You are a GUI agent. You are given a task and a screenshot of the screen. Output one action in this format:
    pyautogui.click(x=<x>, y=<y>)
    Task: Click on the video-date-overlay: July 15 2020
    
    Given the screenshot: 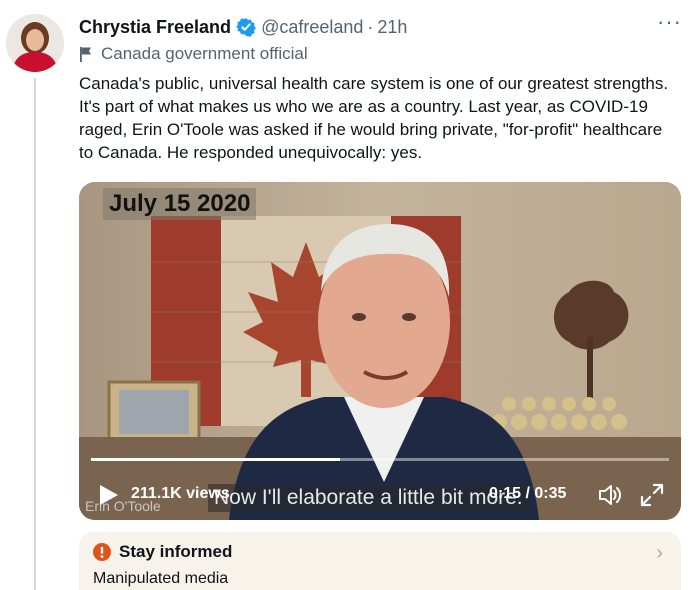 What is the action you would take?
    pyautogui.click(x=180, y=204)
    